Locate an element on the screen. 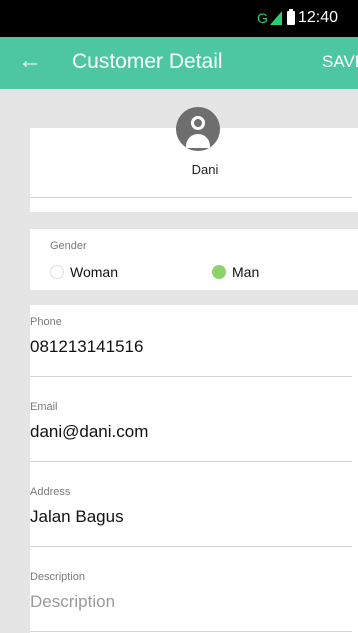 This screenshot has height=633, width=358. person-avatar-icon is located at coordinates (198, 129).